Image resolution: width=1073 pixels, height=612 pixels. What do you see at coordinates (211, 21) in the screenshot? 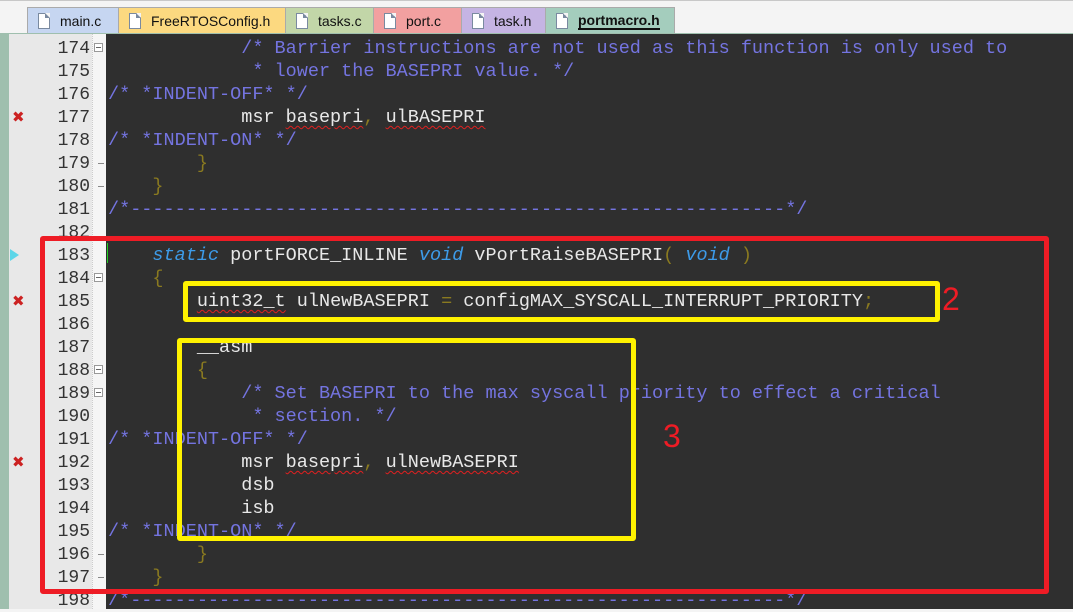
I see `tab-label: FreeRTOSConfig.h` at bounding box center [211, 21].